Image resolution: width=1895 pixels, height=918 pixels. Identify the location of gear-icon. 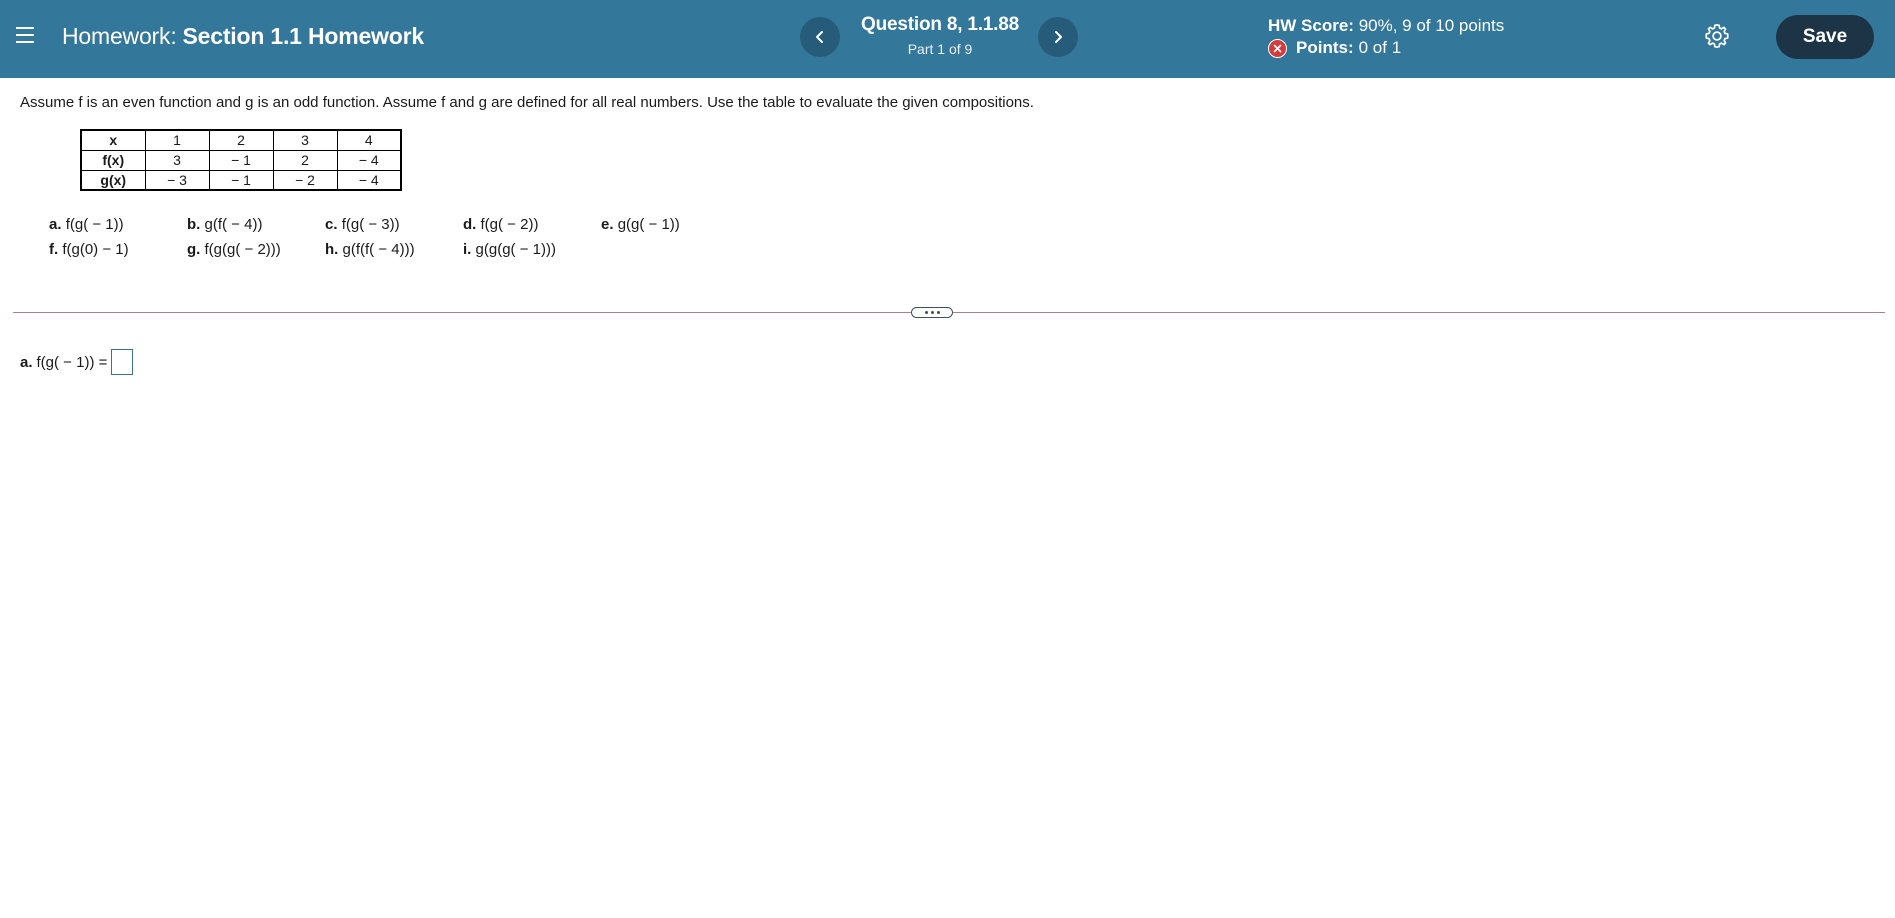
(1717, 36).